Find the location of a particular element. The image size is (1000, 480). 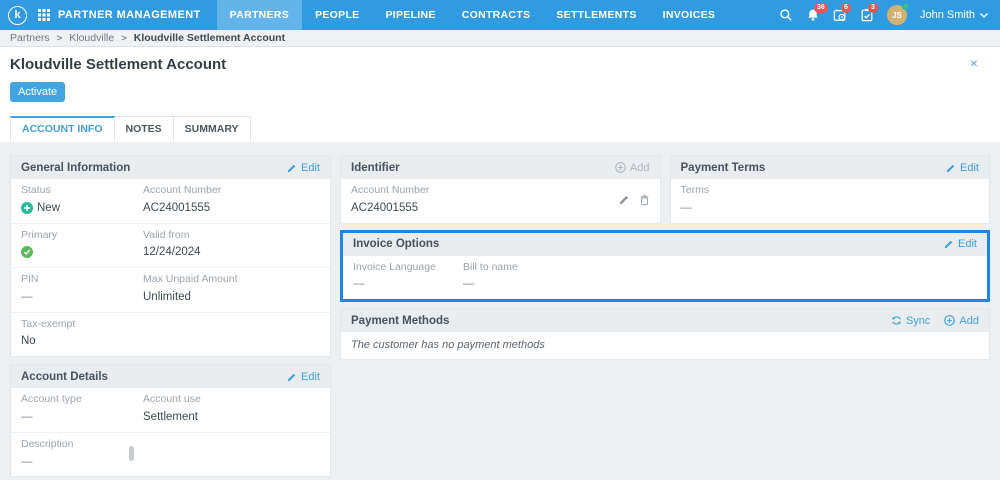

close-icon: × is located at coordinates (974, 63).